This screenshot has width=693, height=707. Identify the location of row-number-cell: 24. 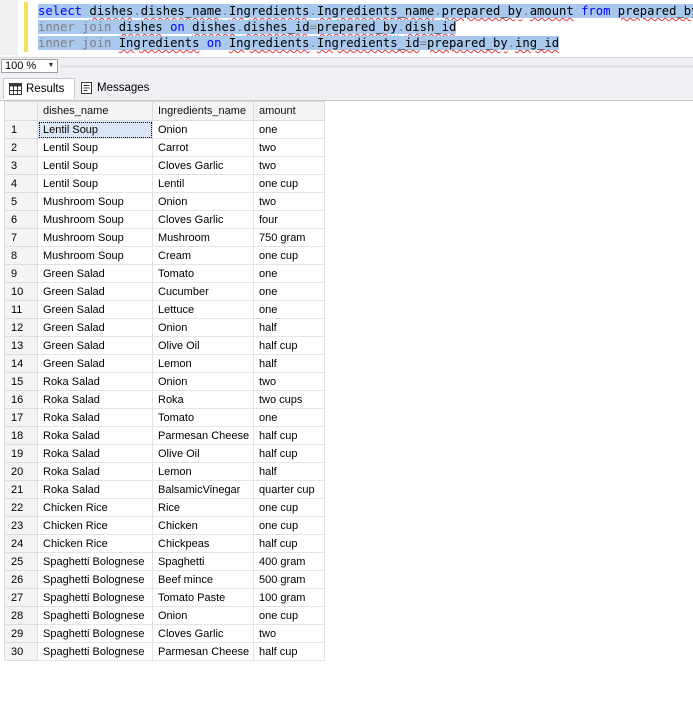
(21, 543).